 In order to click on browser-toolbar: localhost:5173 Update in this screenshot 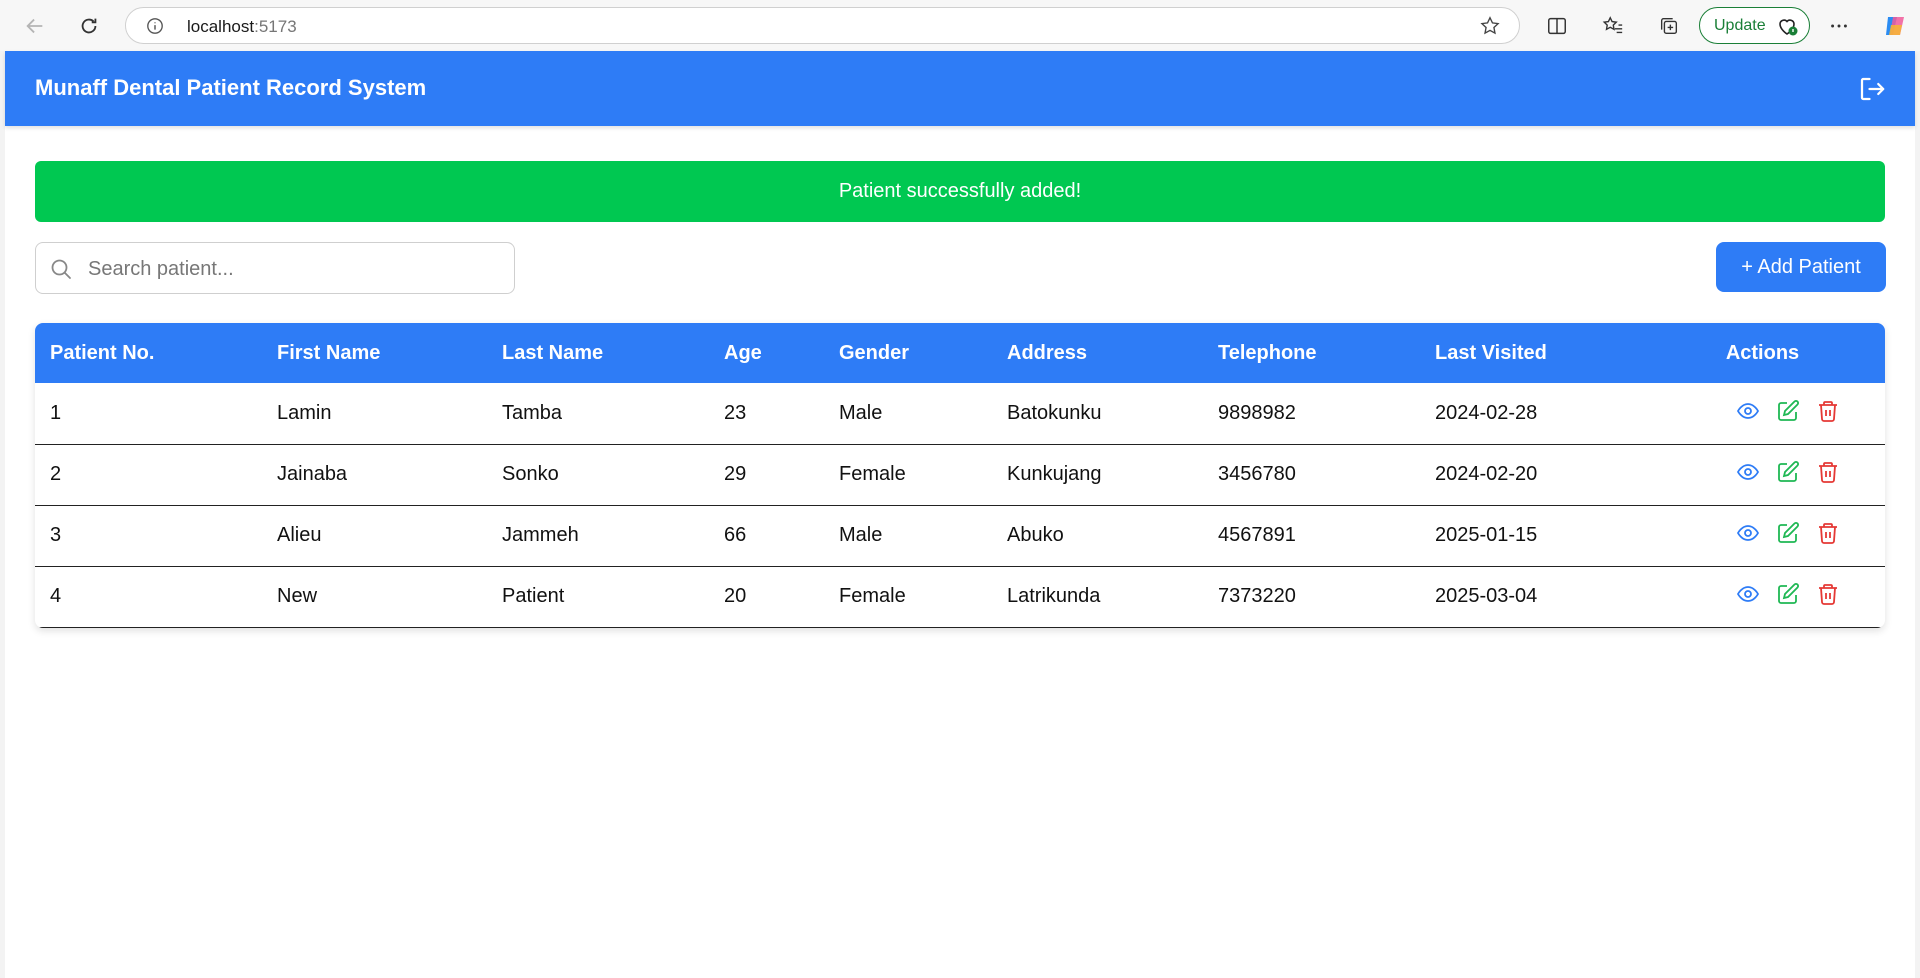, I will do `click(960, 25)`.